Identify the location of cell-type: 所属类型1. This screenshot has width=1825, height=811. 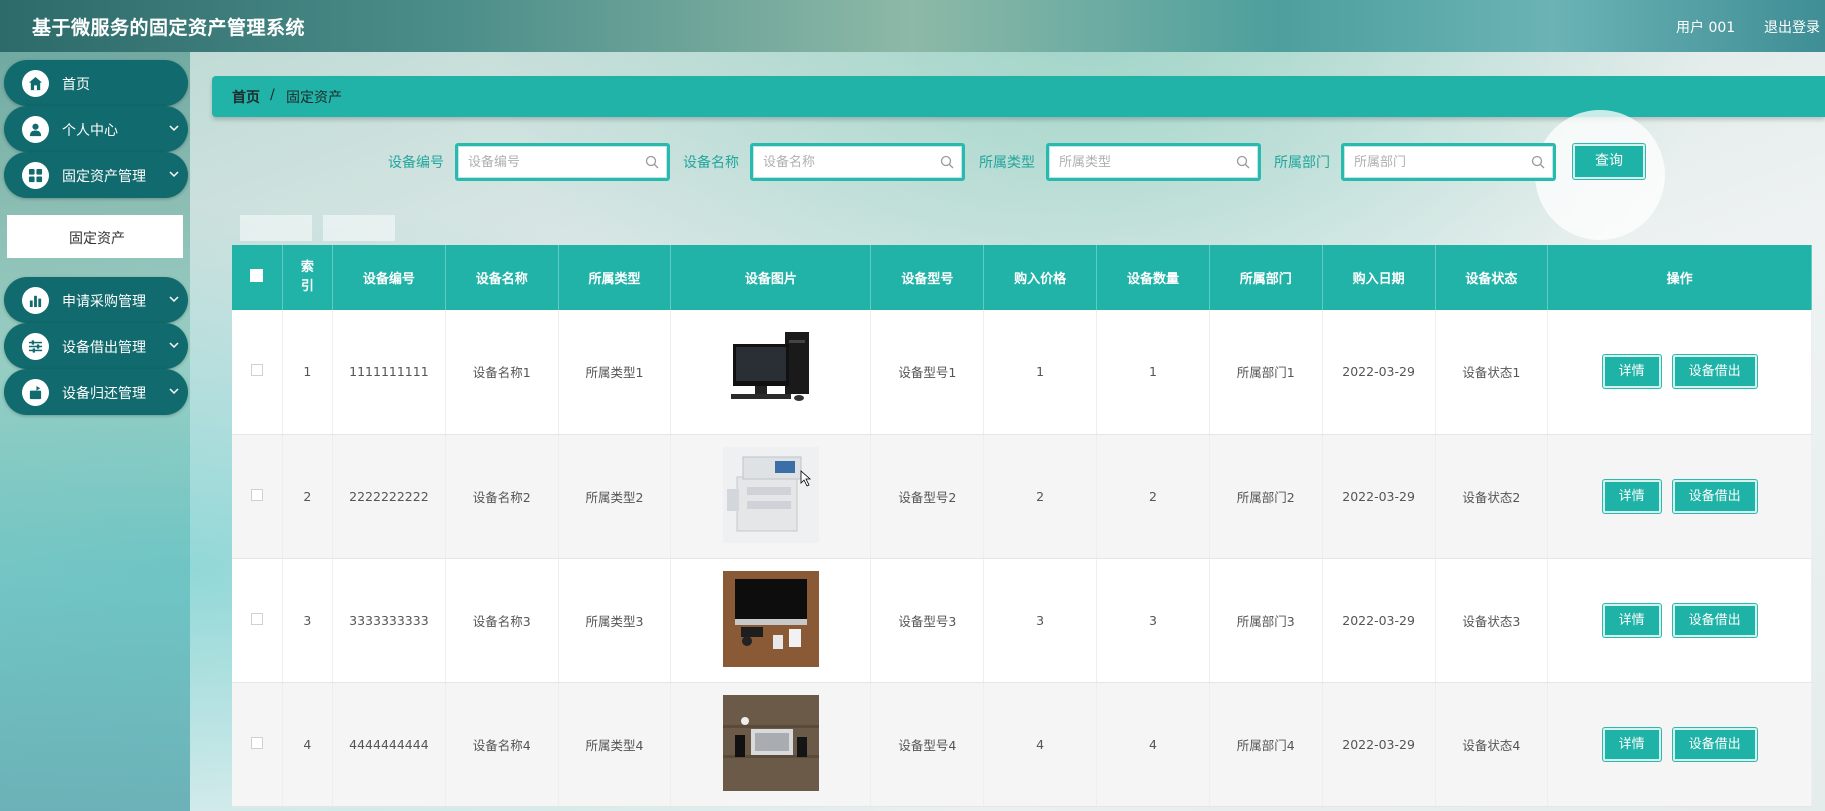
(615, 372).